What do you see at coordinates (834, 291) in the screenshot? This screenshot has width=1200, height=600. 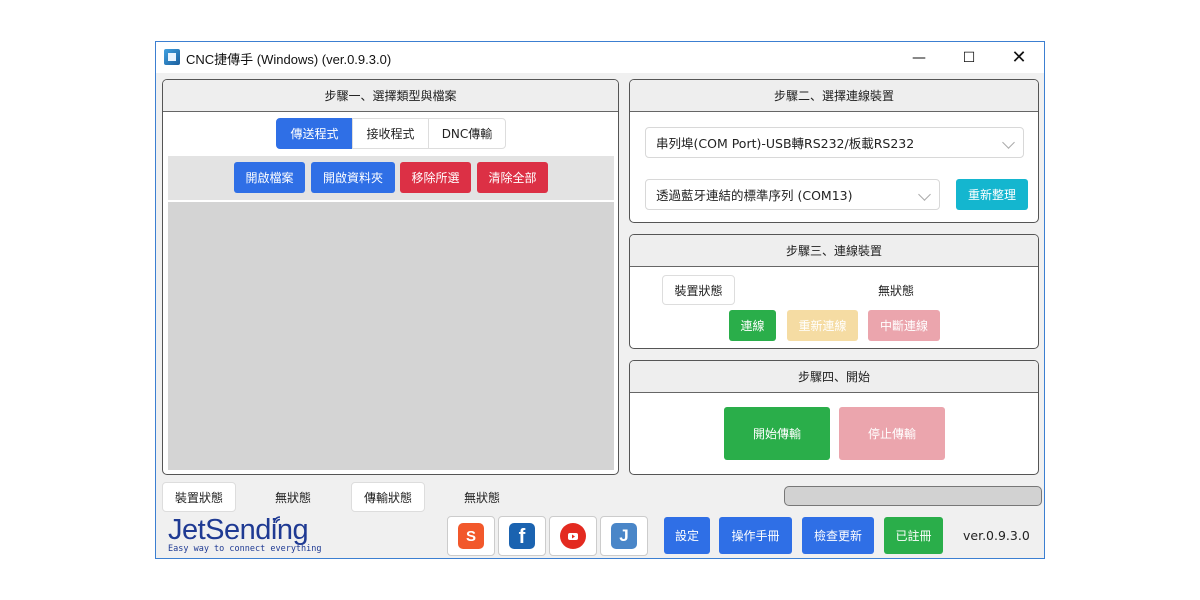 I see `step3-panel: 步驟三、連線裝置 裝置狀態 無狀態 連線 重新連線 中斷連線` at bounding box center [834, 291].